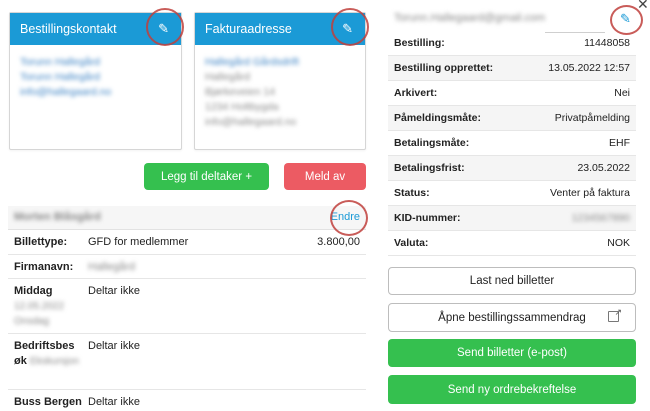 Image resolution: width=650 pixels, height=411 pixels. What do you see at coordinates (251, 122) in the screenshot?
I see `invoice-line: info@hallegaard.no` at bounding box center [251, 122].